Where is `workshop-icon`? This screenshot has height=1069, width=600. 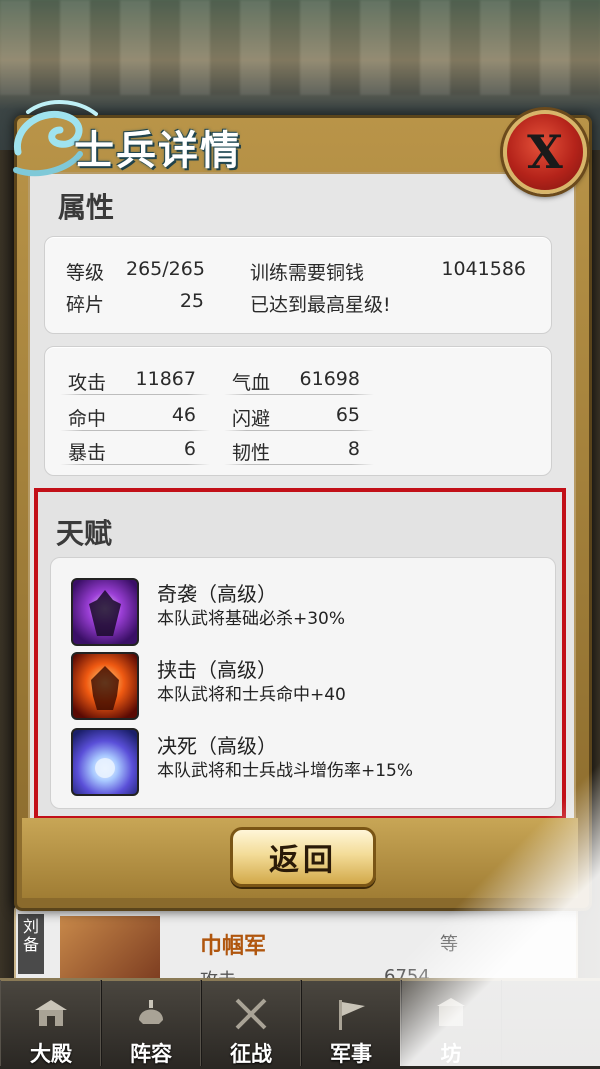 workshop-icon is located at coordinates (451, 1012).